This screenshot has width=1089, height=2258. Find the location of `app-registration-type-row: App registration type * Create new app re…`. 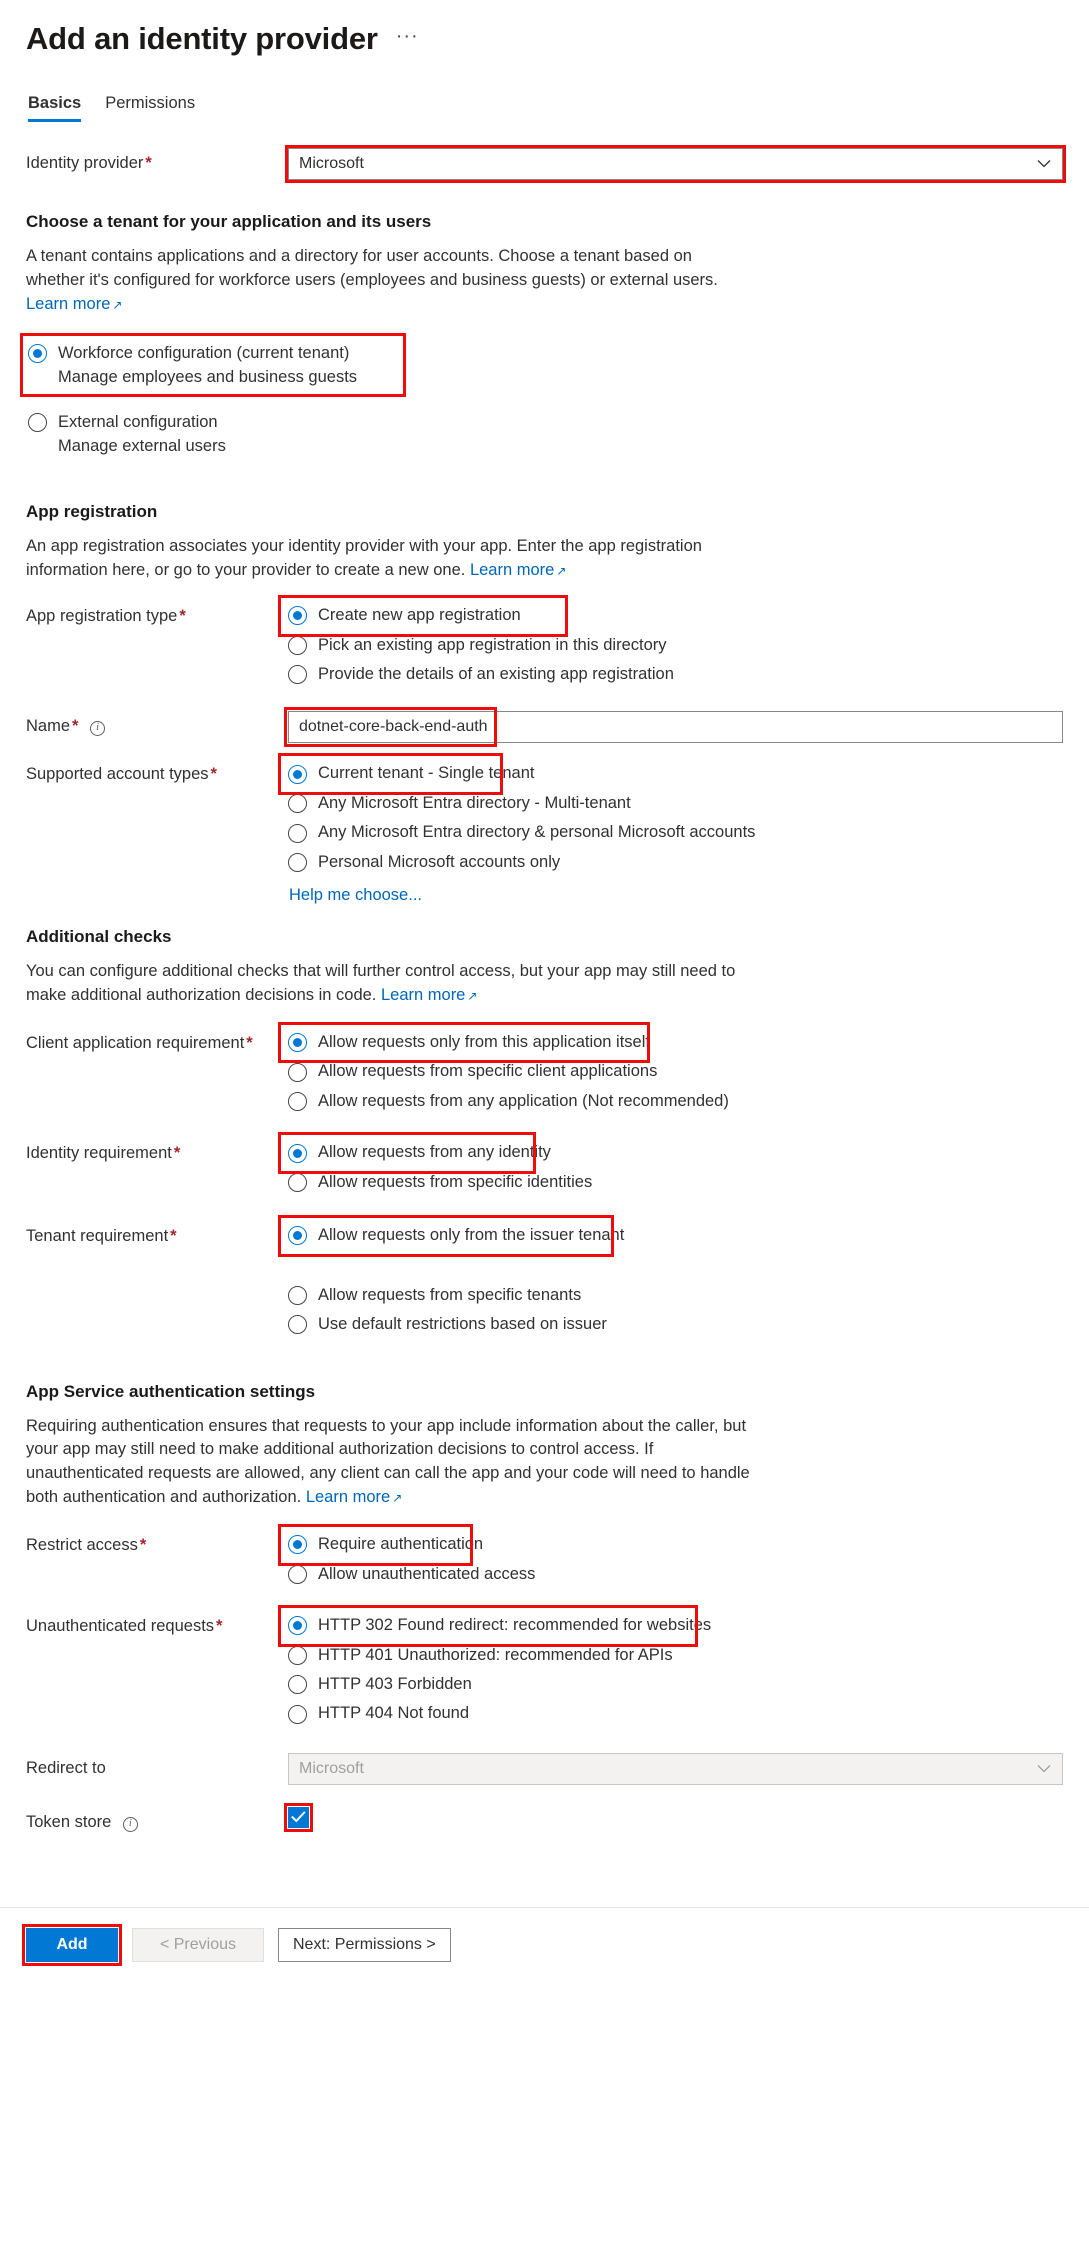

app-registration-type-row: App registration type * Create new app re… is located at coordinates (544, 642).